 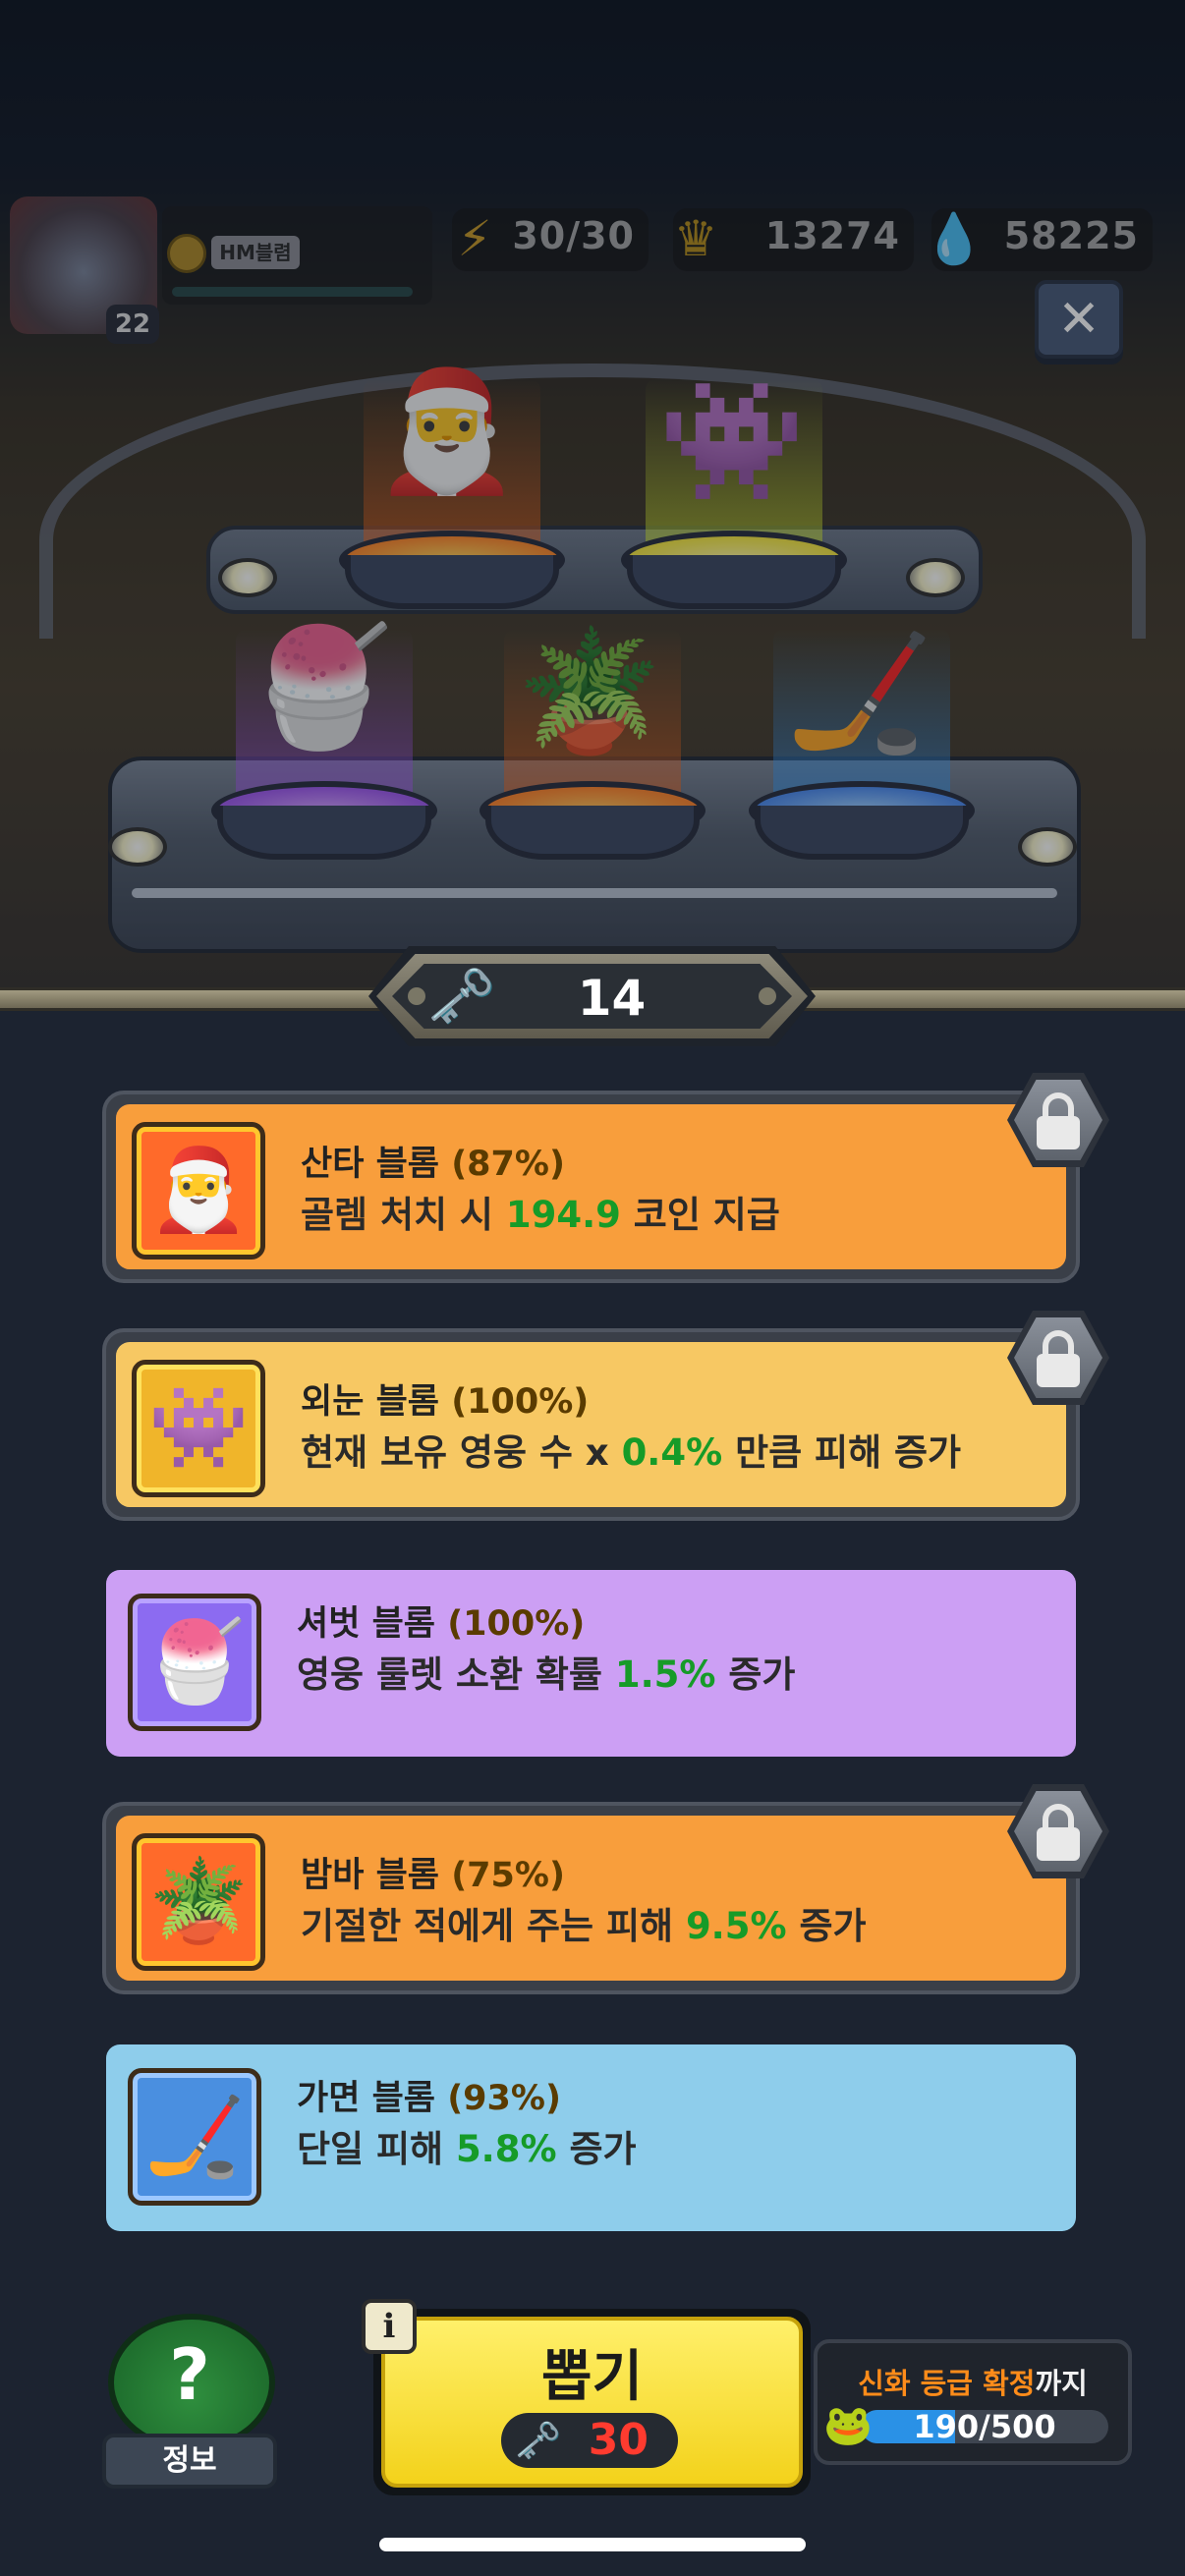 I want to click on key-counter: 🗝️ 14, so click(x=592, y=996).